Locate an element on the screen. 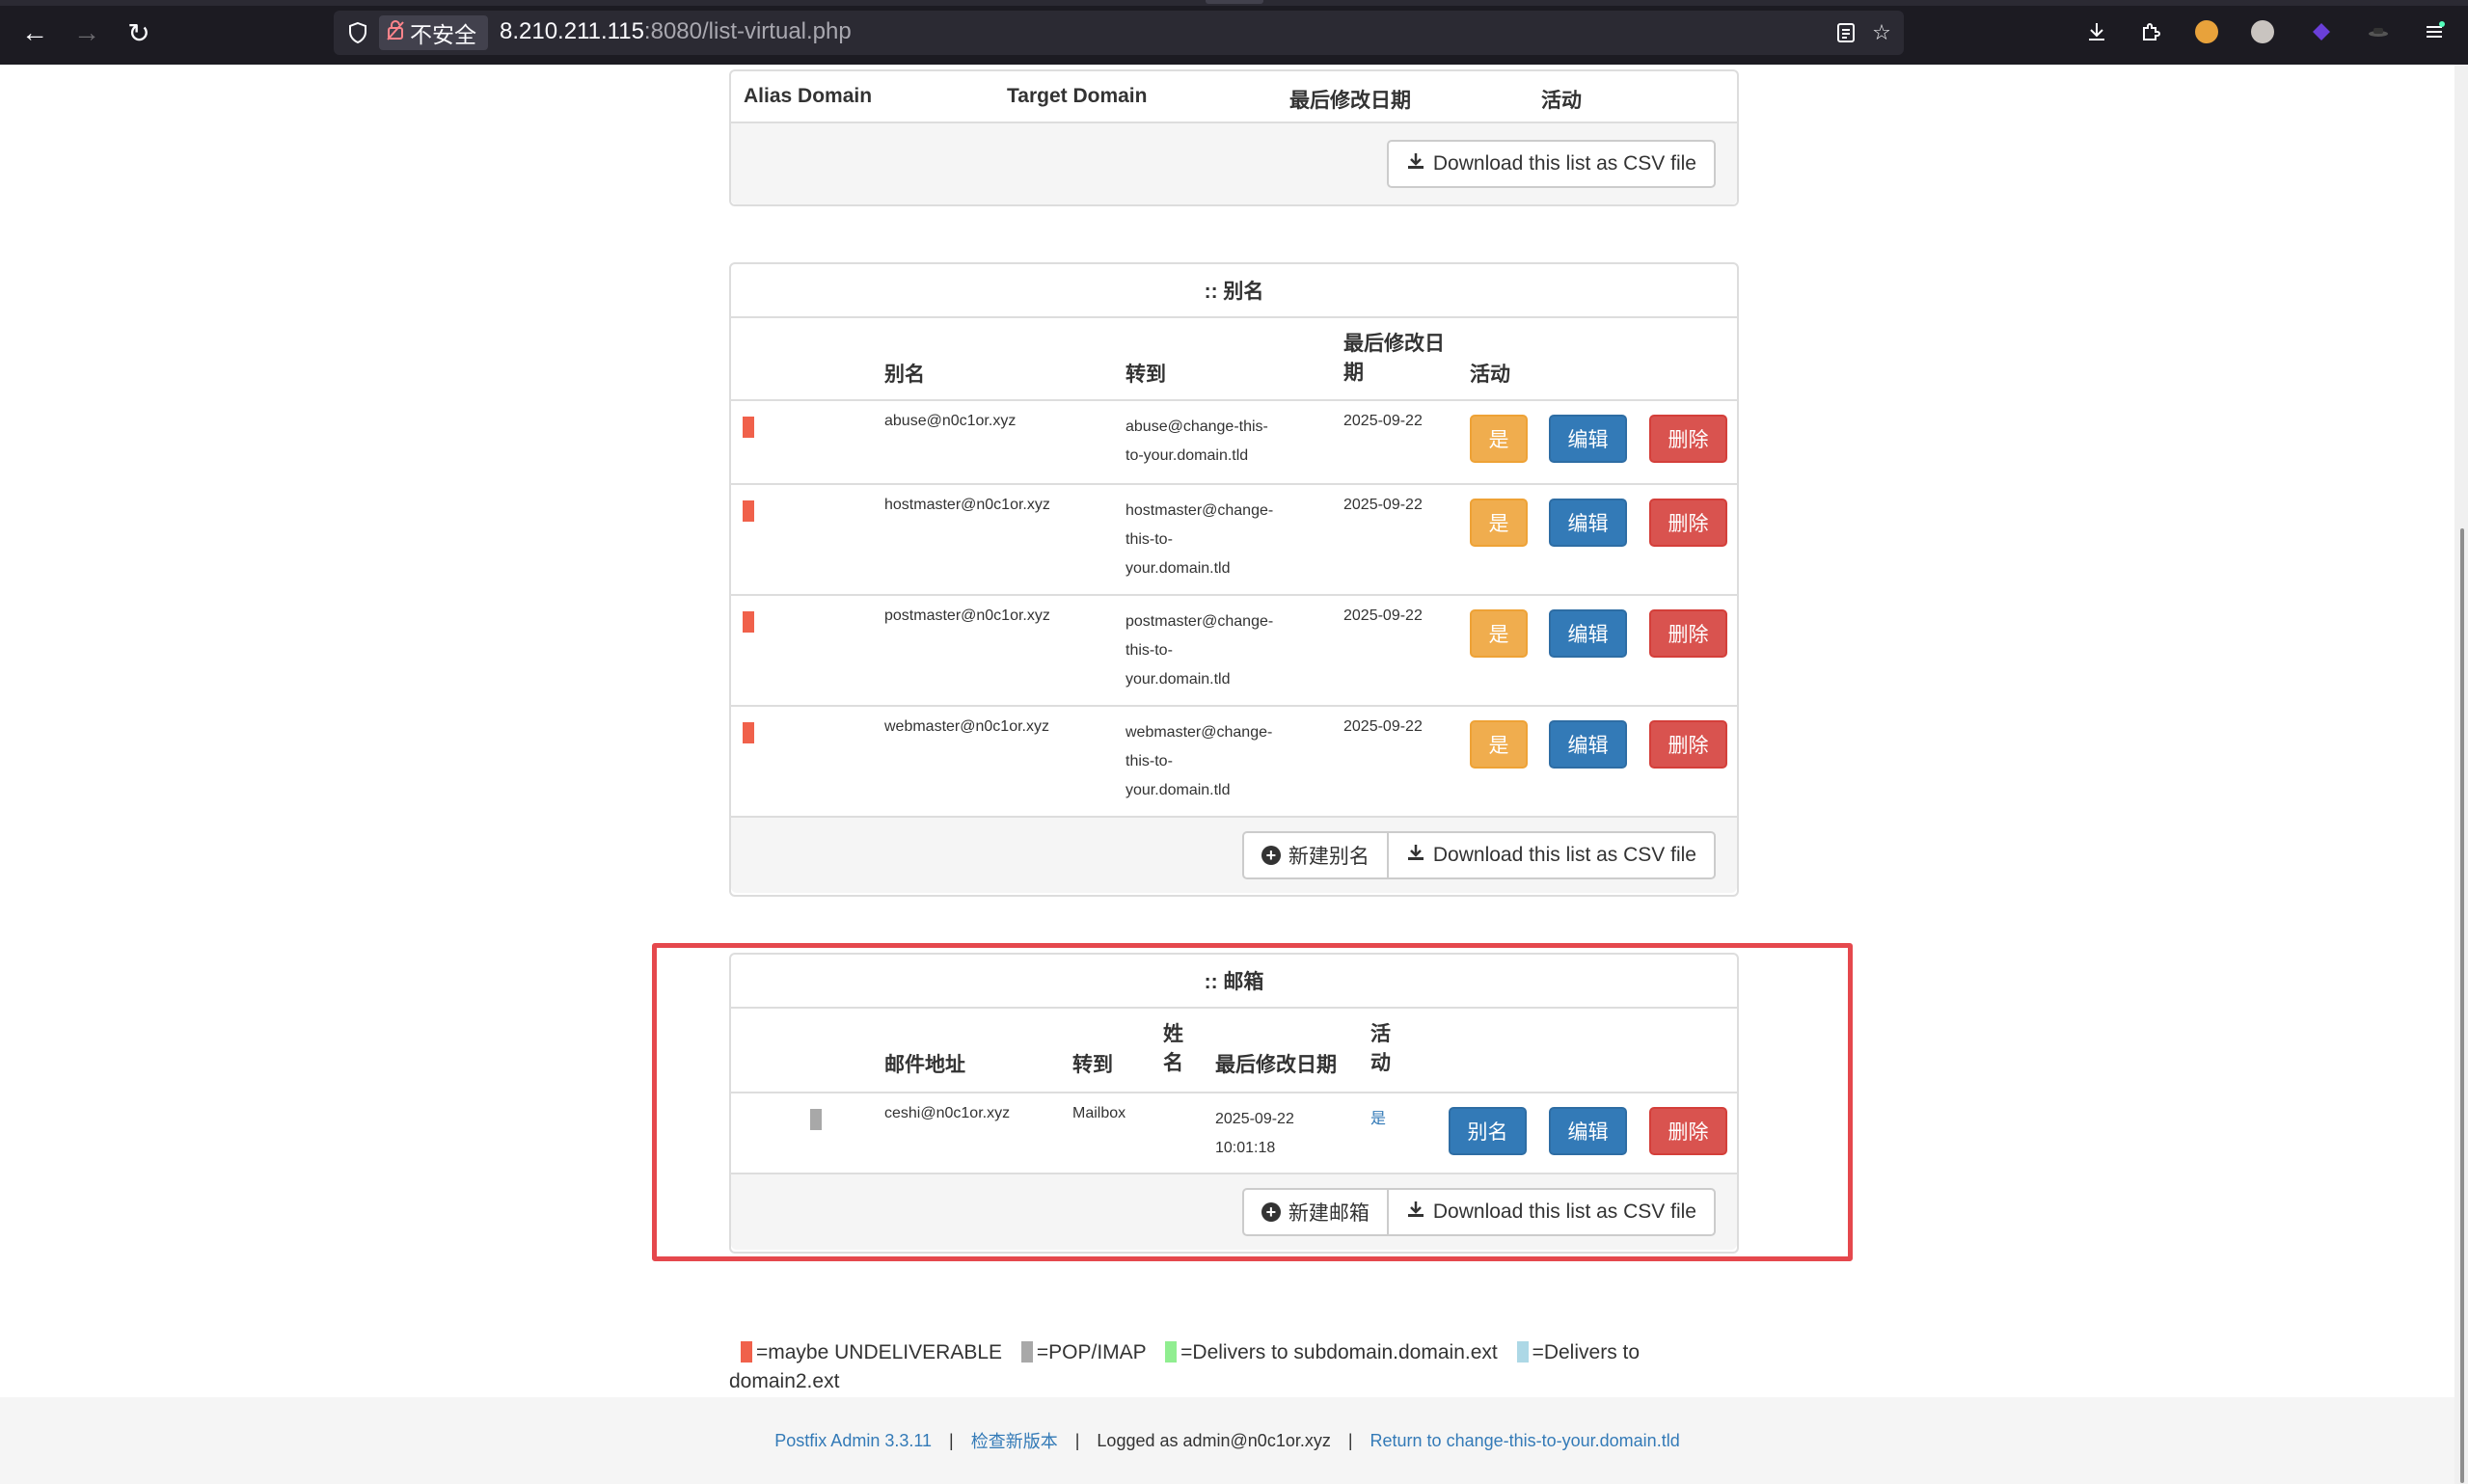 The height and width of the screenshot is (1484, 2468). col-alias: 别名 is located at coordinates (904, 375).